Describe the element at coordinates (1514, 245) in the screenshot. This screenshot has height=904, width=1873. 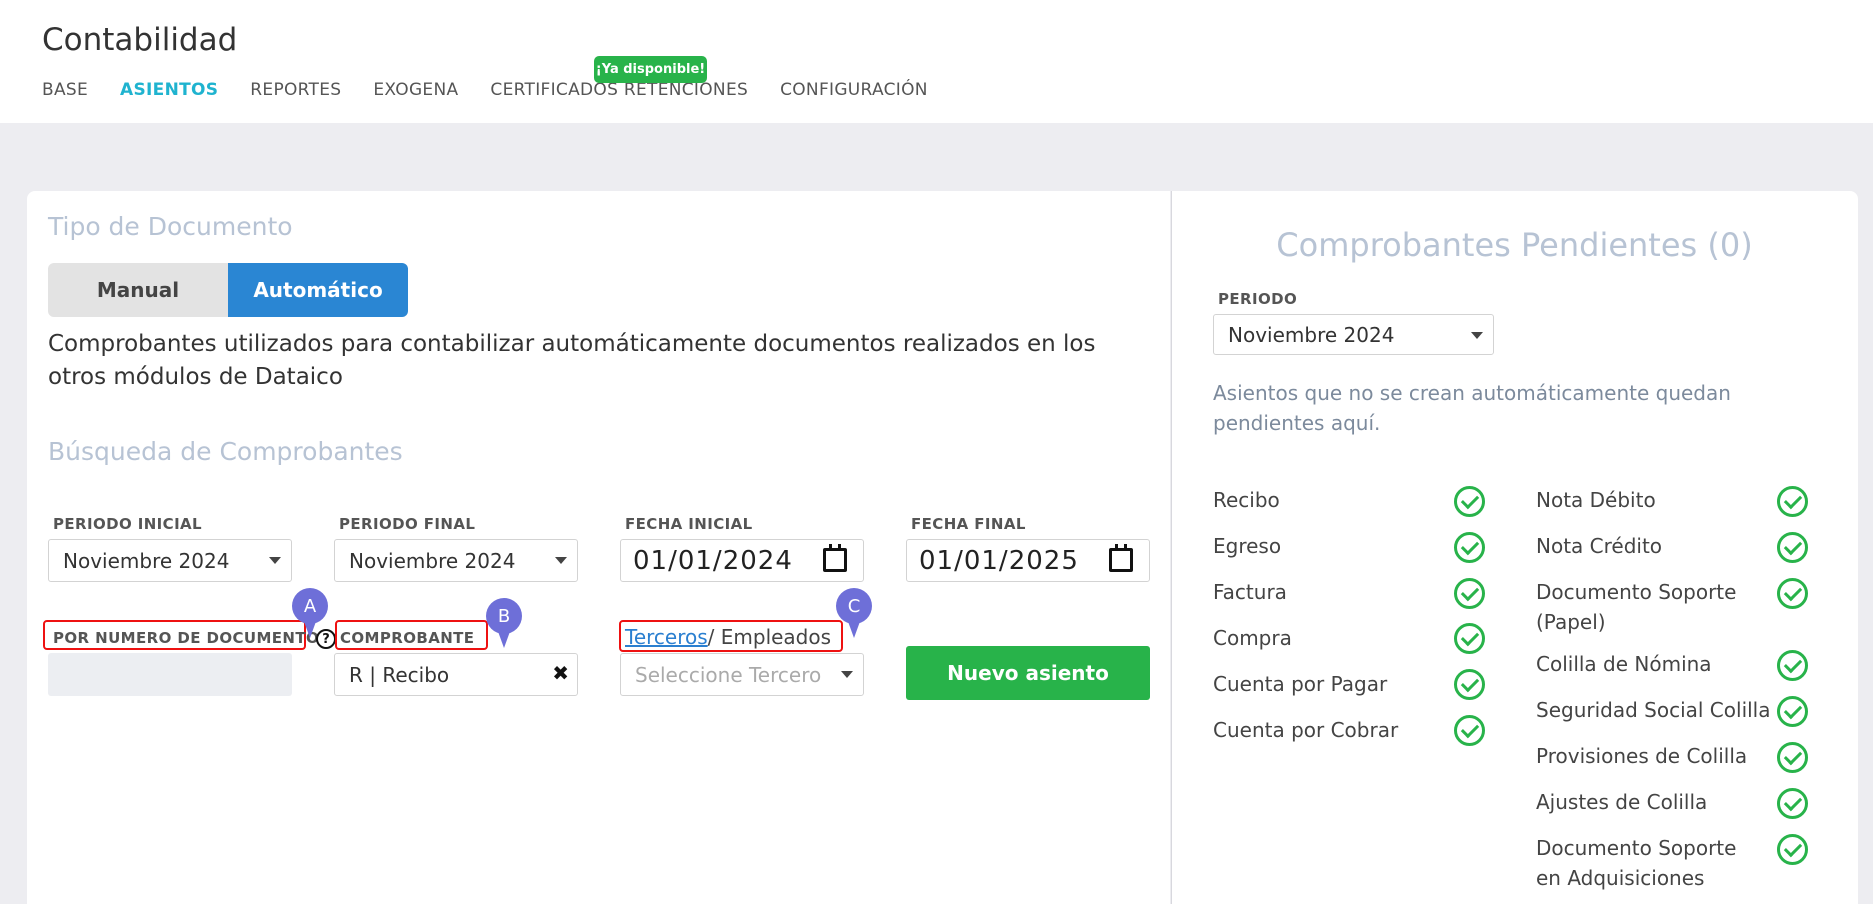
I see `pendientes-title: Comprobantes Pendientes (0)` at that location.